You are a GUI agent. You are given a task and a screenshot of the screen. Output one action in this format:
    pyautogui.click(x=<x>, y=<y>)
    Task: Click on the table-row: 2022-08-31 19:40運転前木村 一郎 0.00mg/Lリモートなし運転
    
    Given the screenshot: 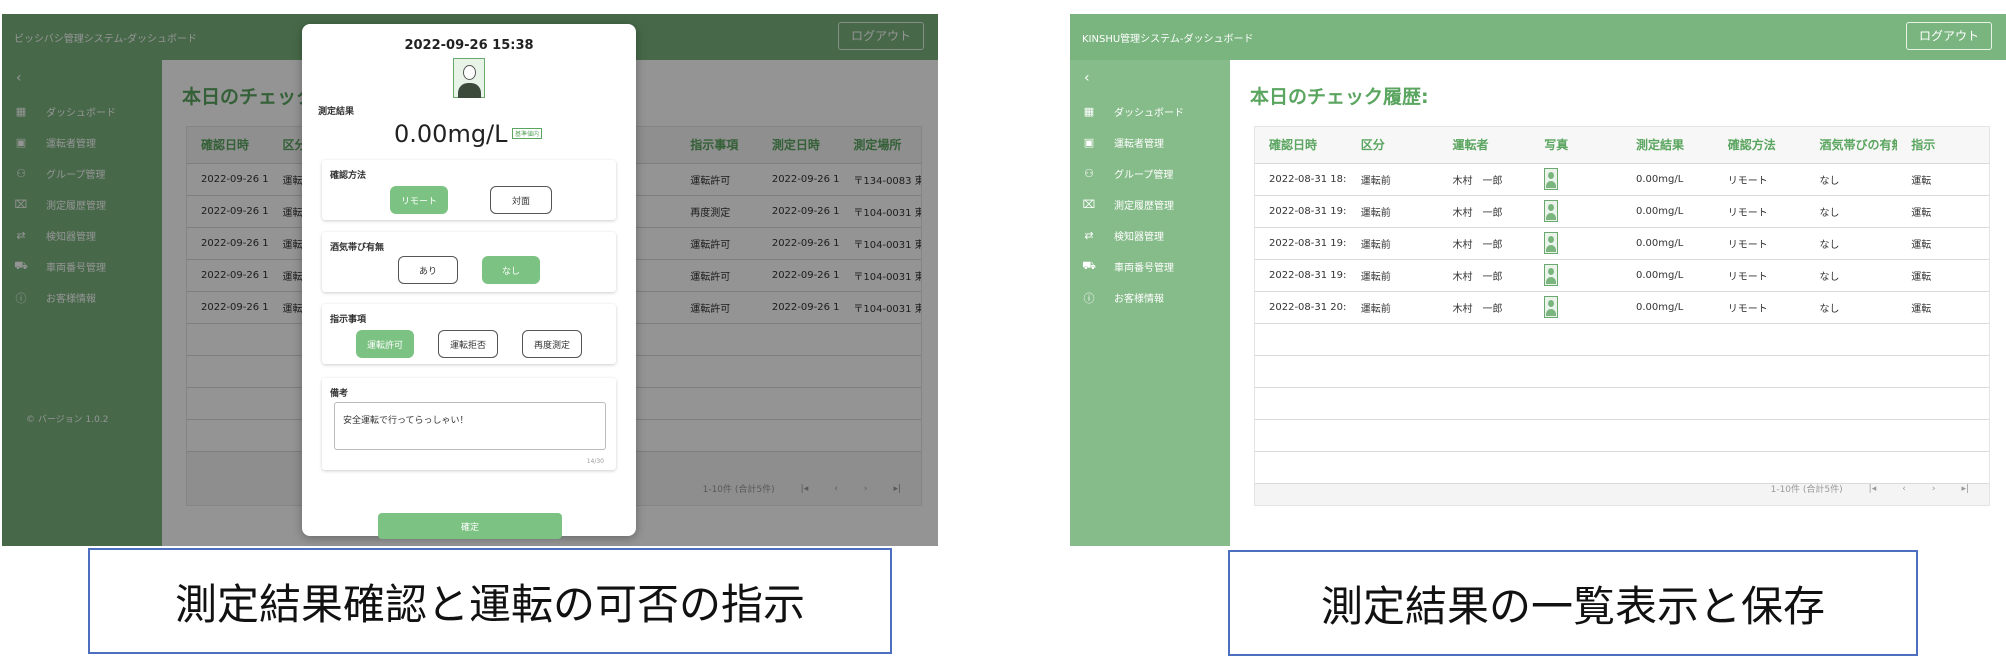 What is the action you would take?
    pyautogui.click(x=1622, y=275)
    